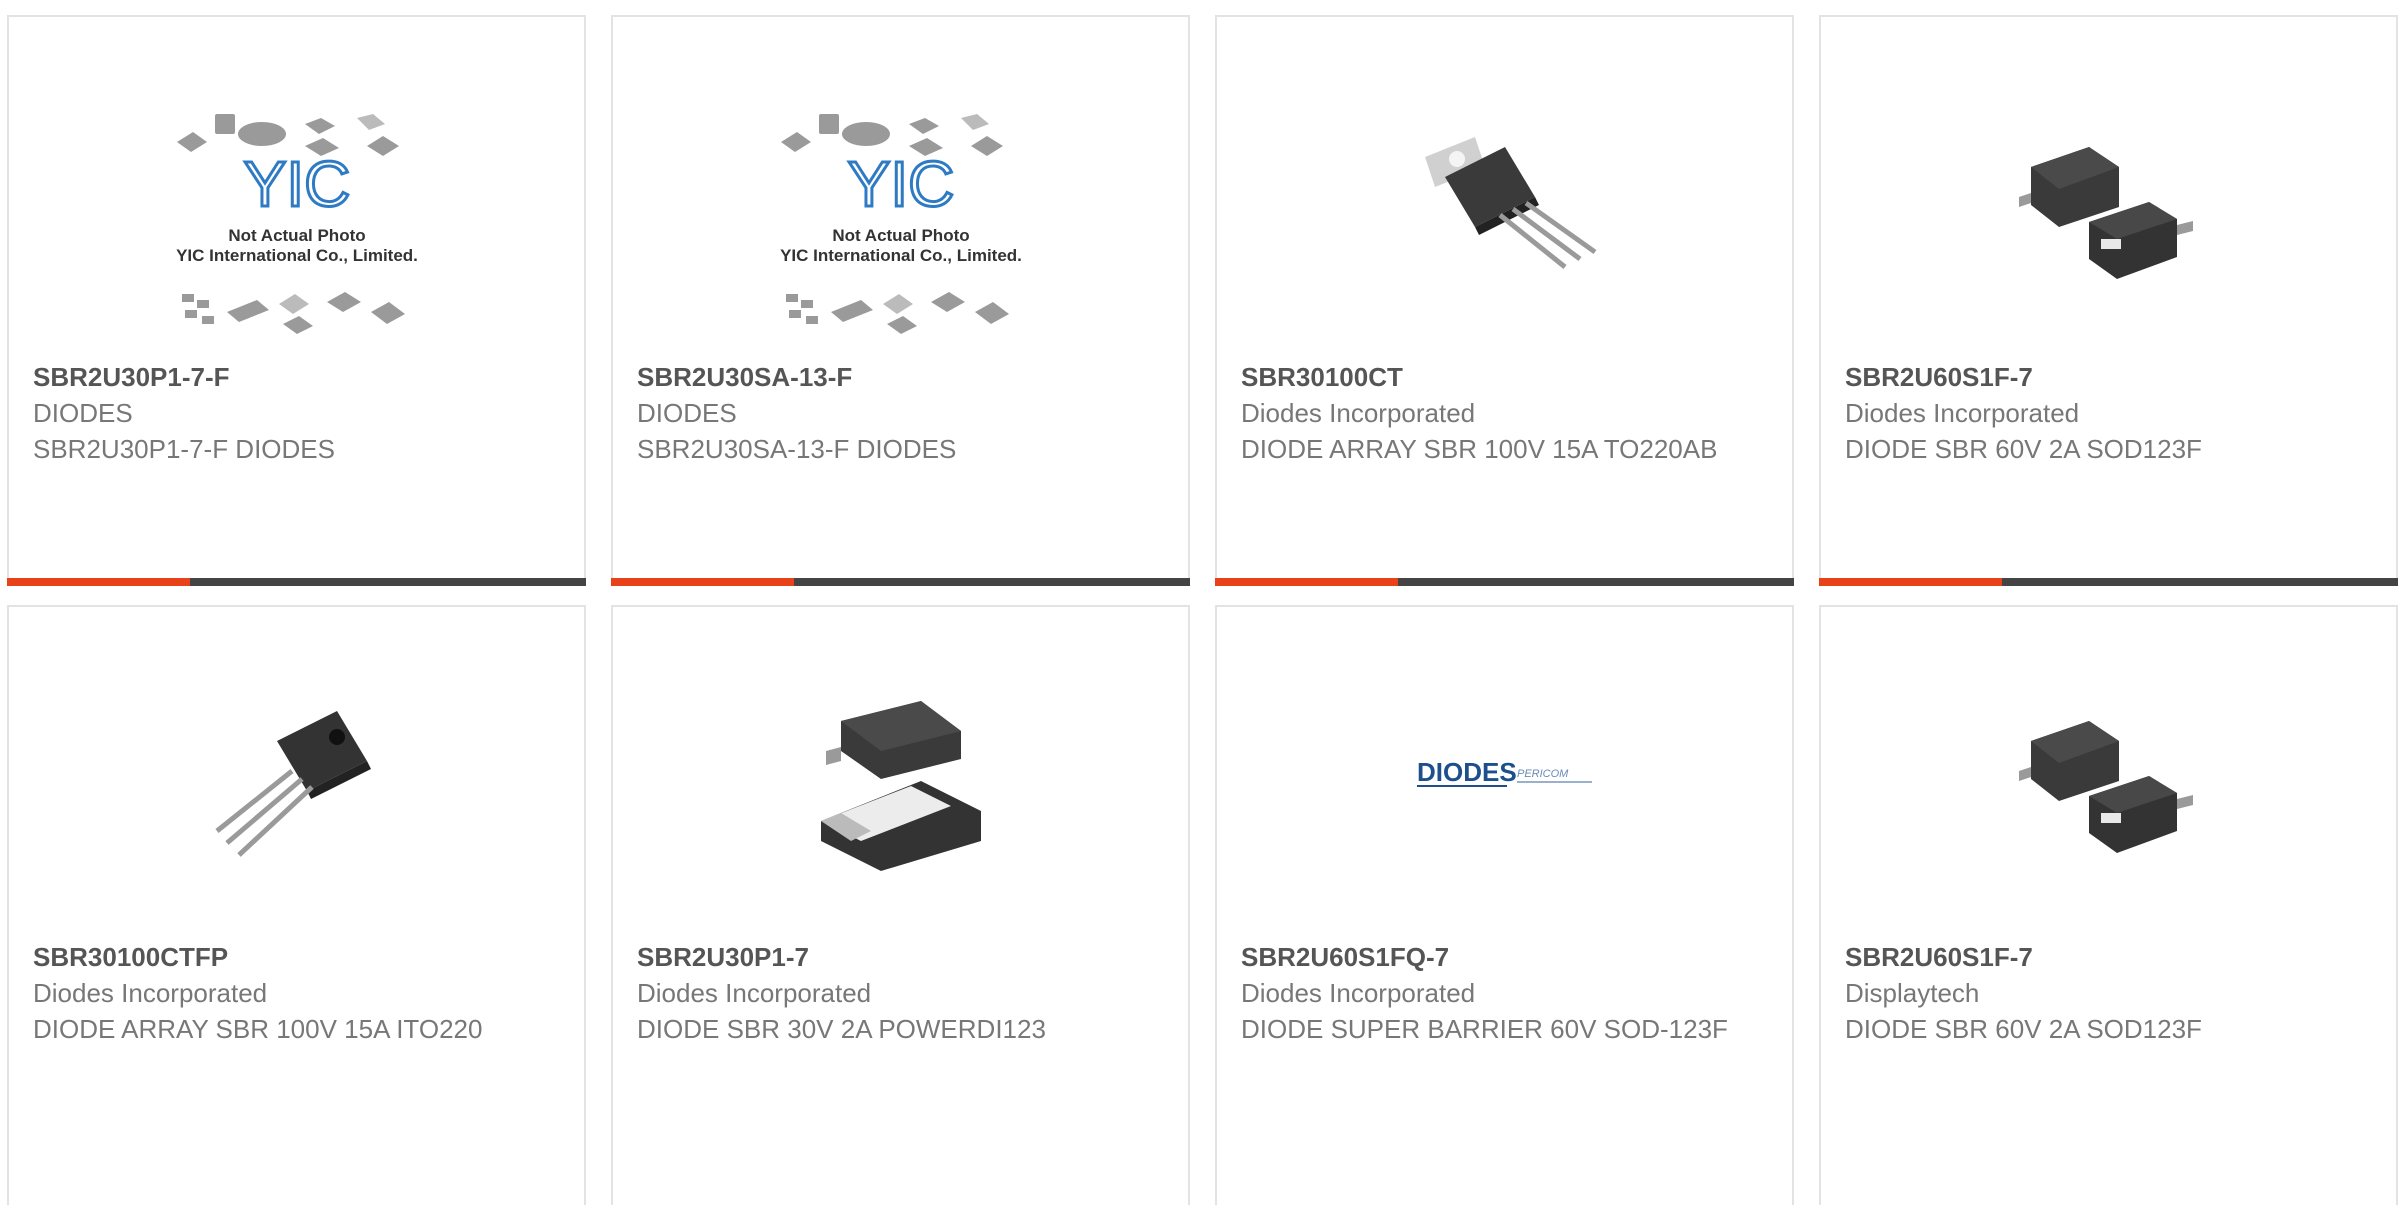 This screenshot has width=2400, height=1205. Describe the element at coordinates (1543, 774) in the screenshot. I see `pericom-logo: PERICOM` at that location.